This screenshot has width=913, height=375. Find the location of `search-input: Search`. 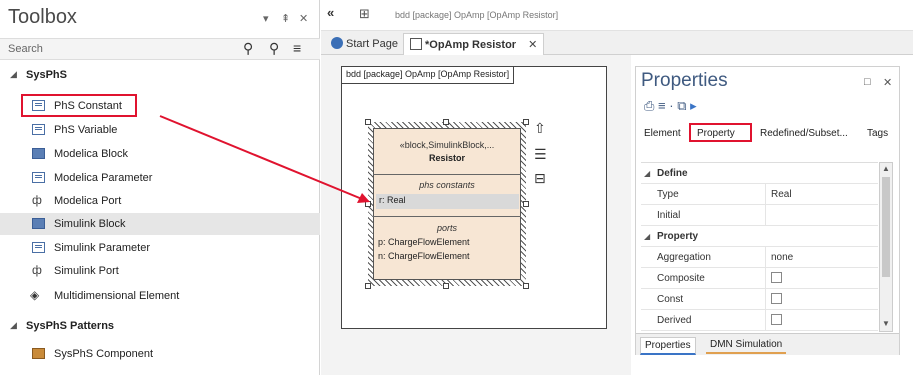

search-input: Search is located at coordinates (25, 49).